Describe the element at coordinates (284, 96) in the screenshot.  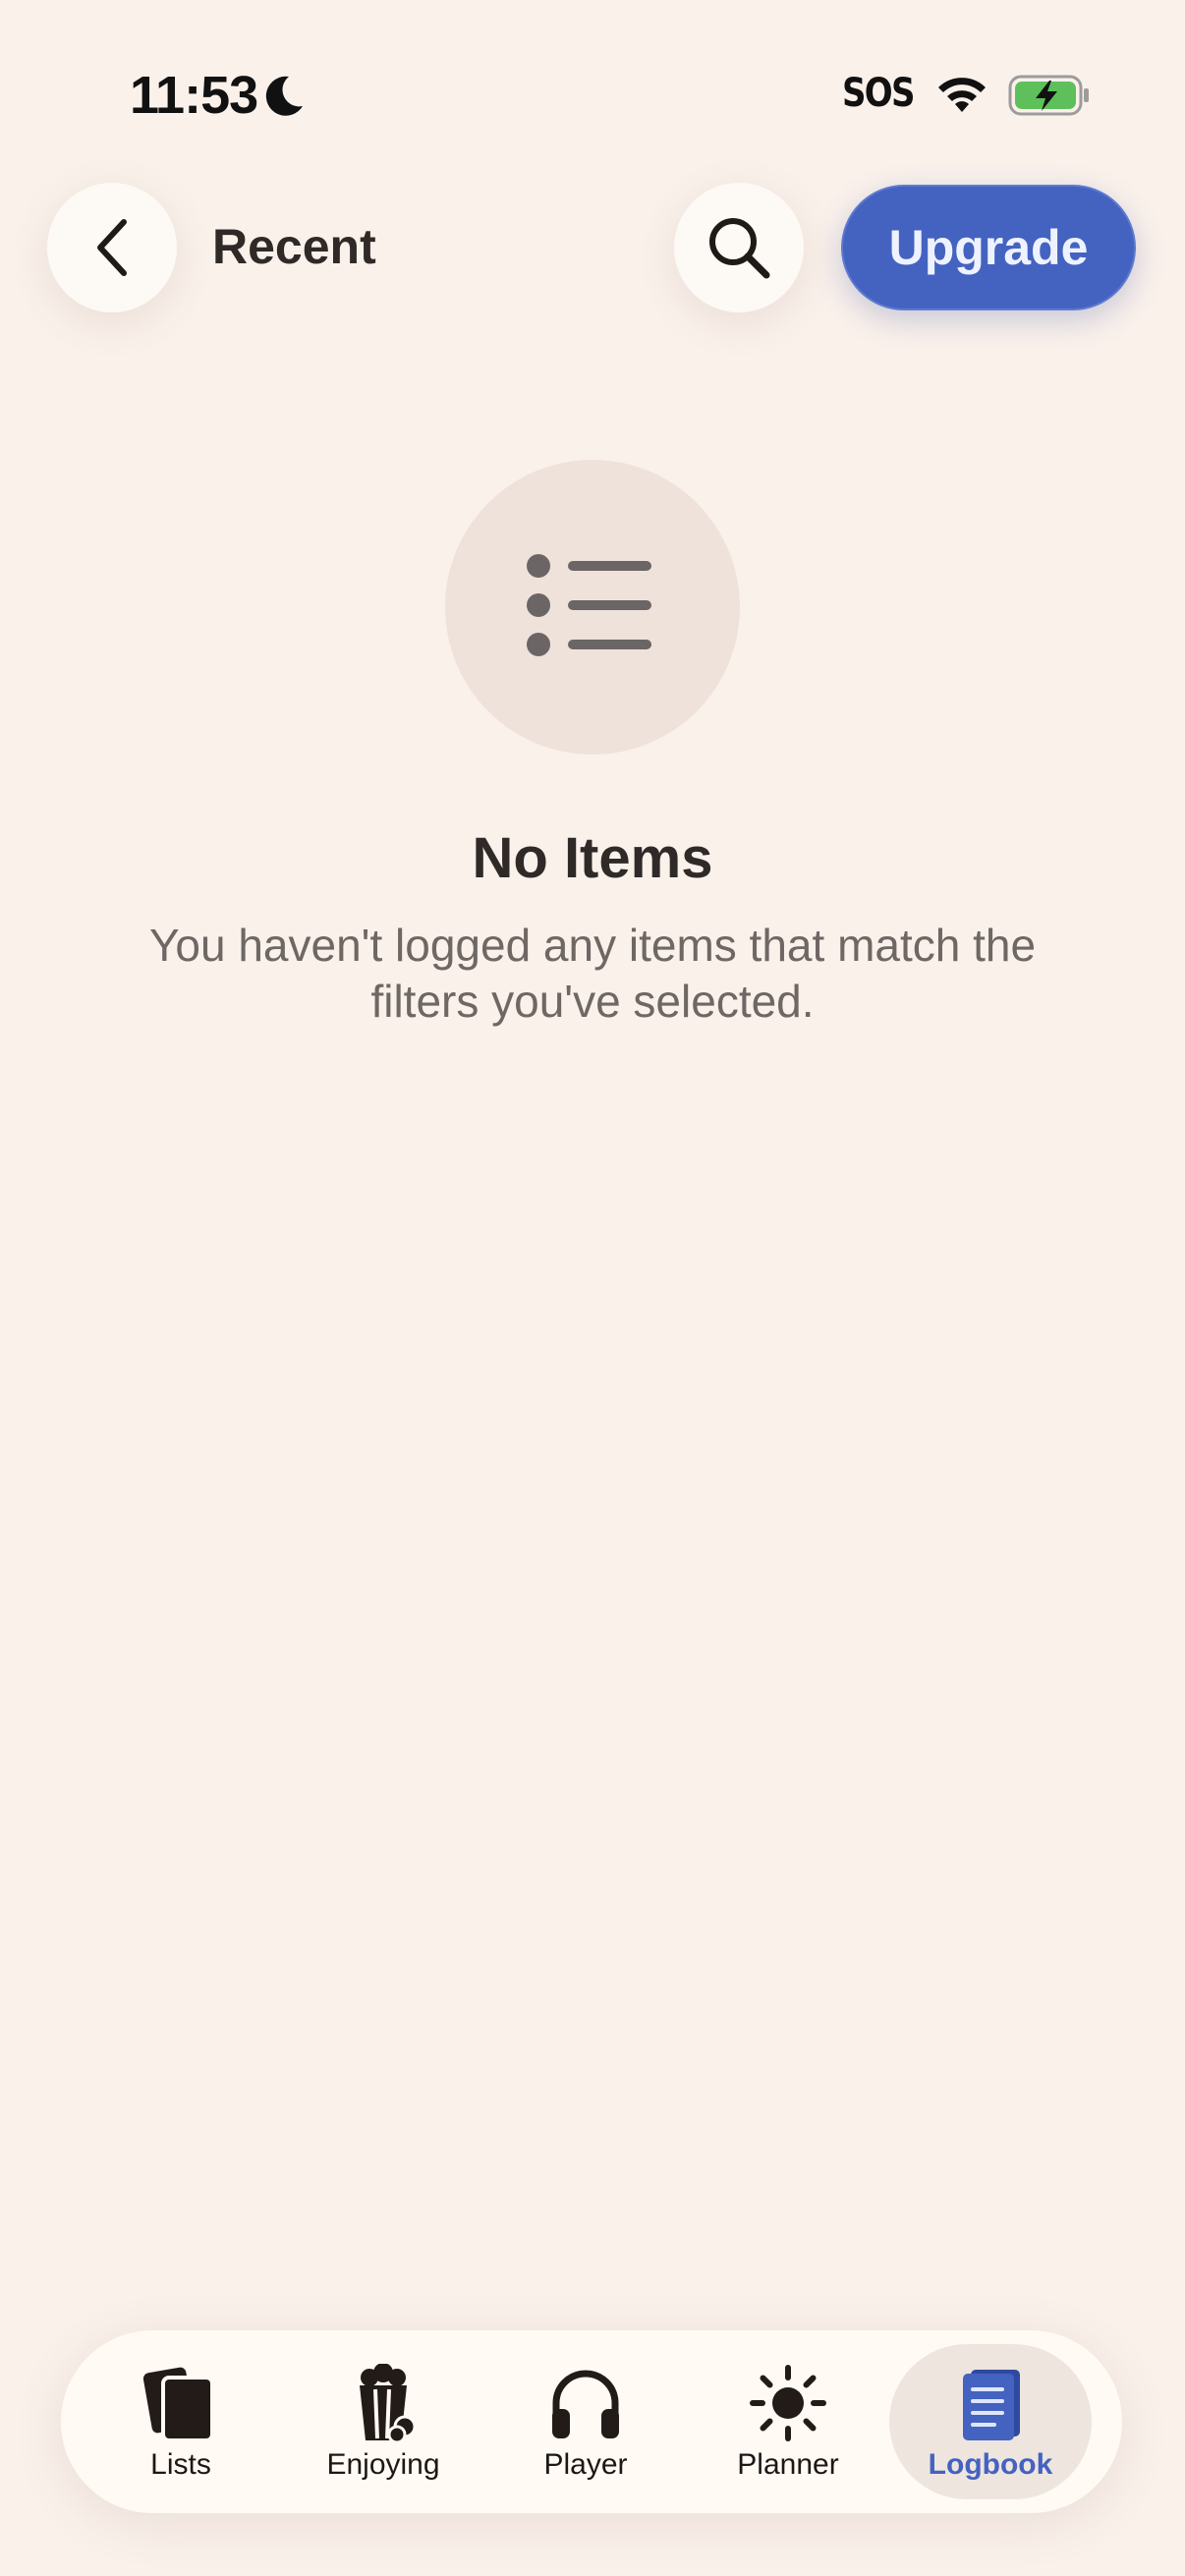
I see `moon-icon` at that location.